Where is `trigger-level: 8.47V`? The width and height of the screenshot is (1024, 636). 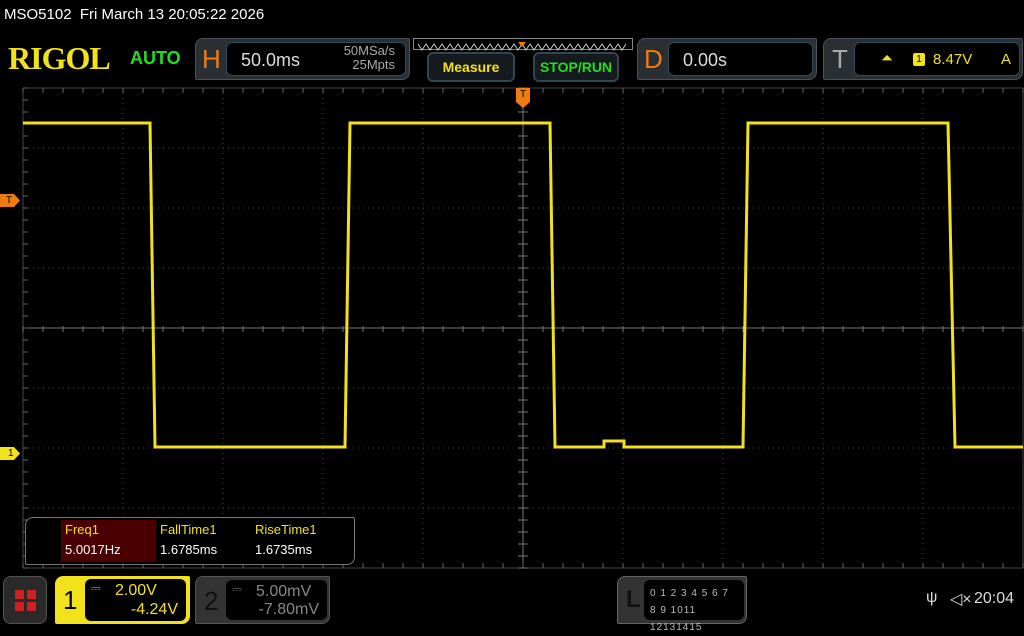 trigger-level: 8.47V is located at coordinates (953, 59).